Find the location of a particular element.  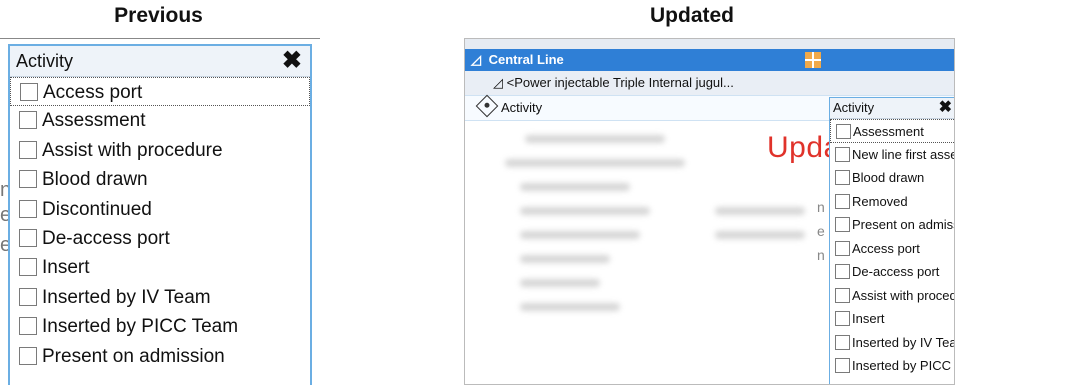

tree-collapse-triangle-icon: ◿ is located at coordinates (476, 59).